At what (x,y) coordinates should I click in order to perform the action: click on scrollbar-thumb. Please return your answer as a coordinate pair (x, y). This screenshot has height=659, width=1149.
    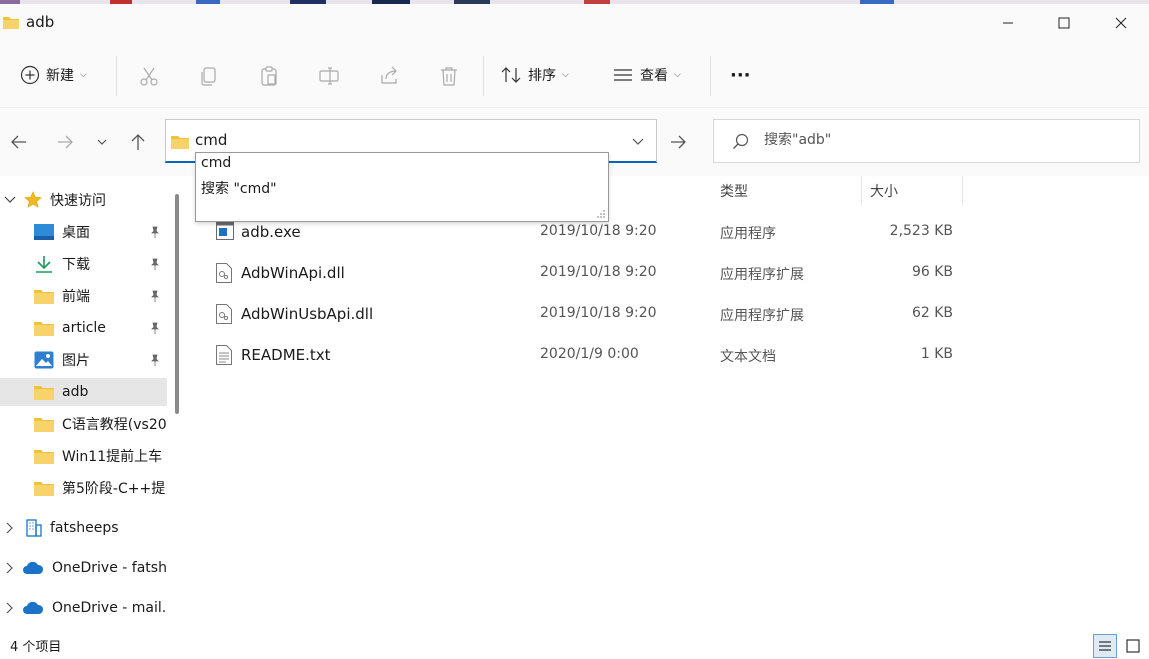
    Looking at the image, I should click on (177, 304).